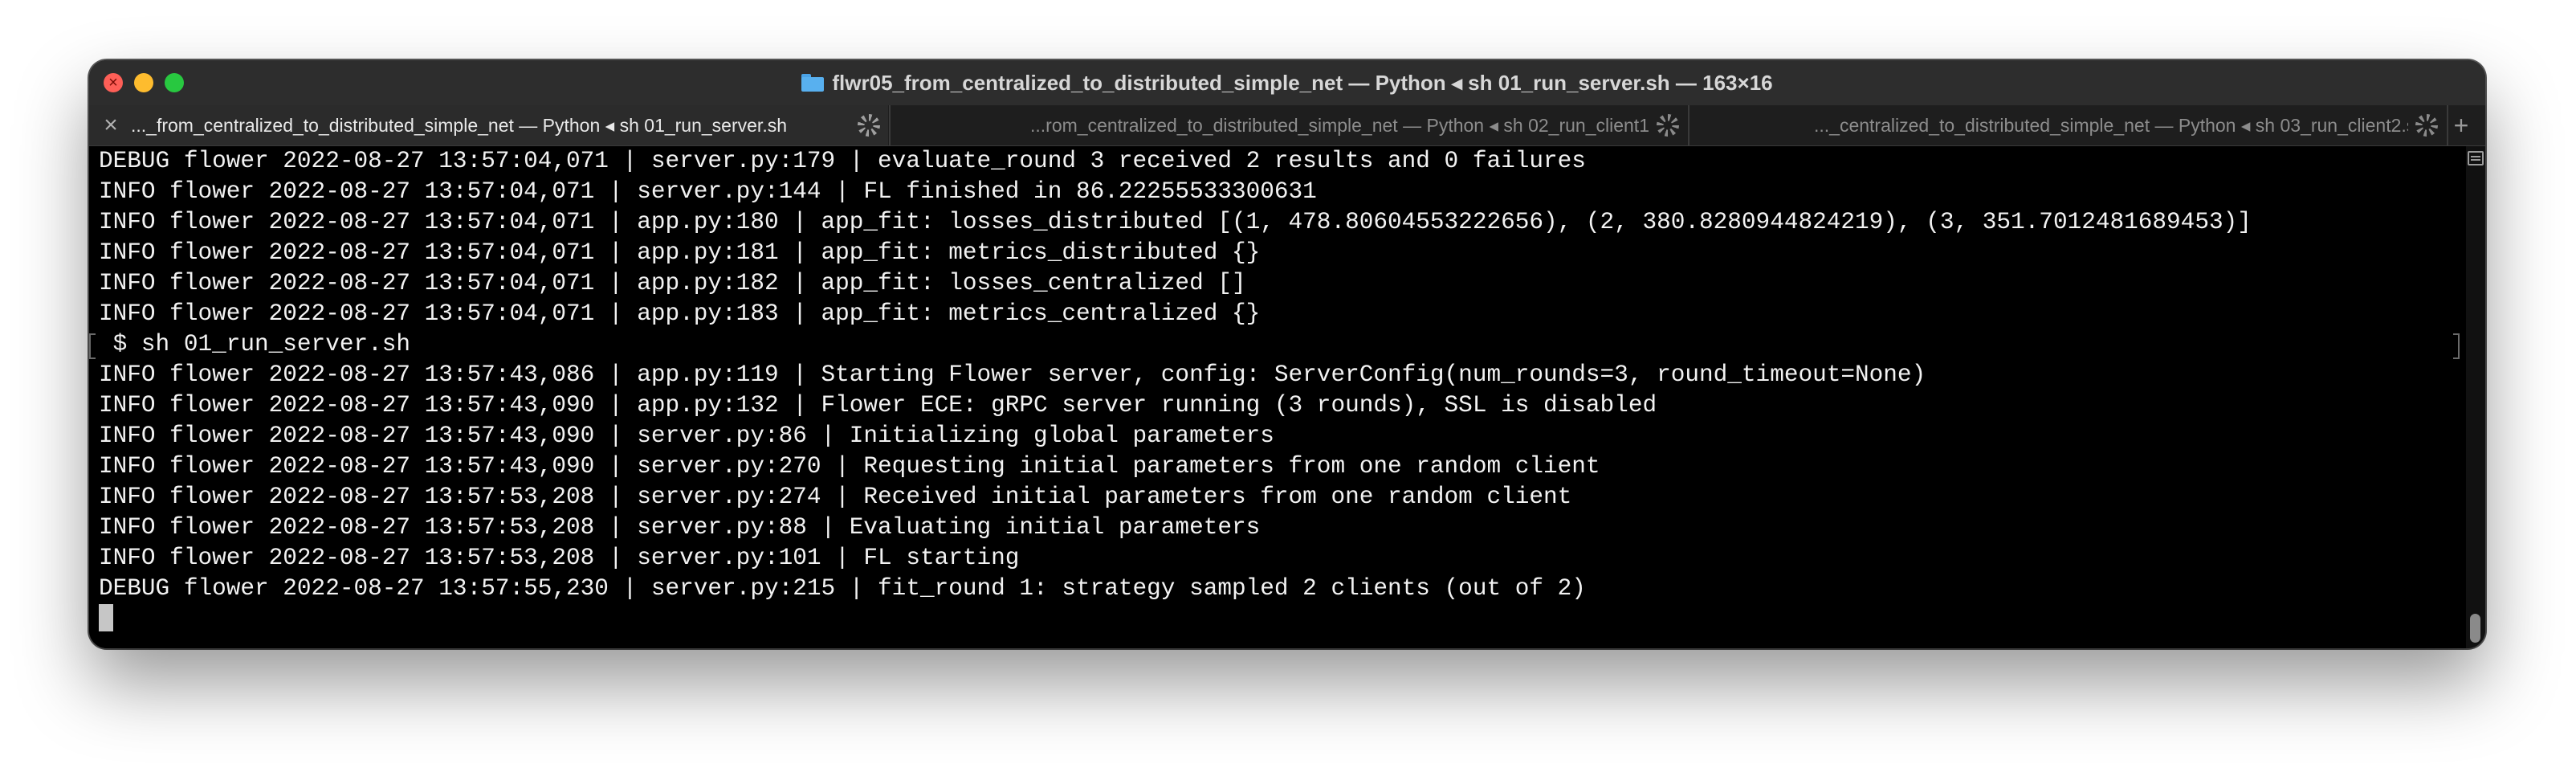  Describe the element at coordinates (2476, 158) in the screenshot. I see `marks-menu-icon` at that location.